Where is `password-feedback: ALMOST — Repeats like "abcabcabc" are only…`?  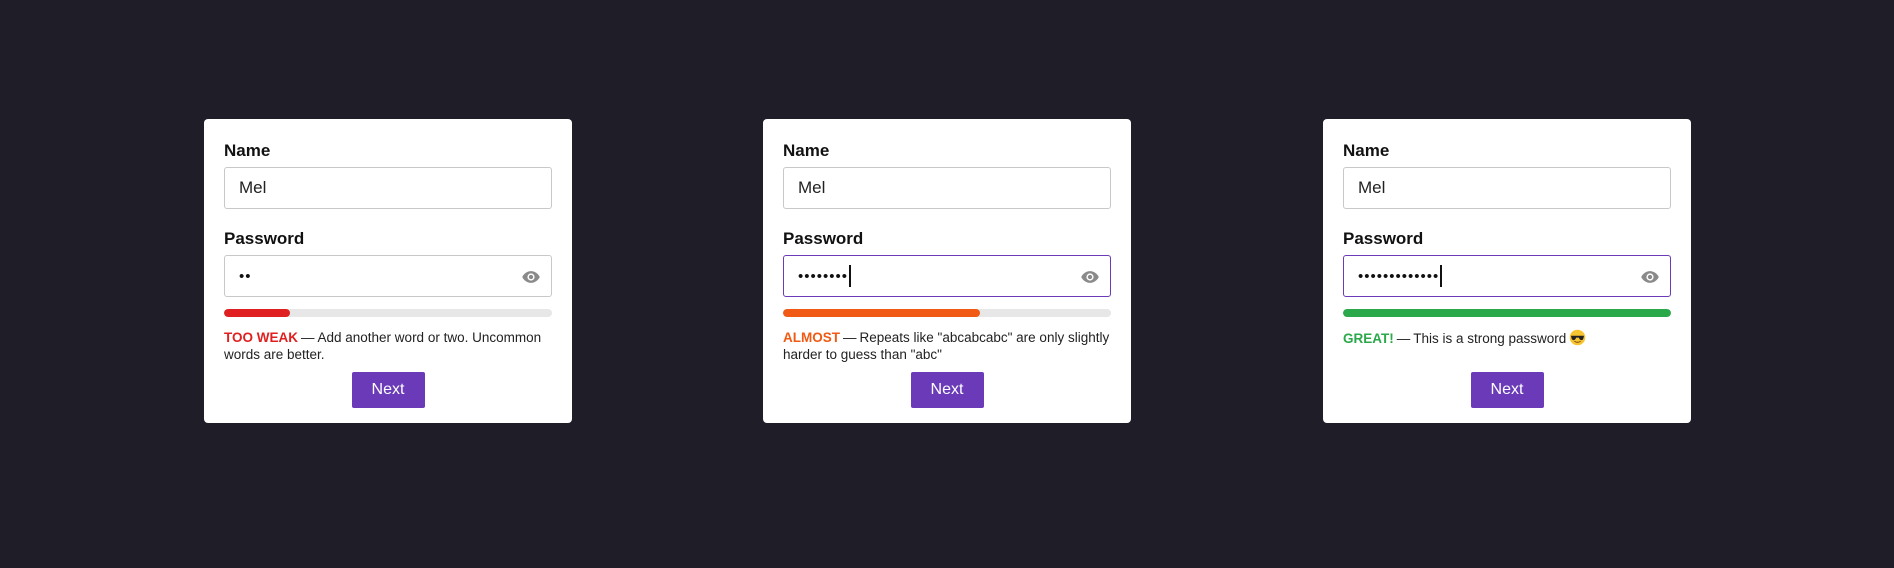
password-feedback: ALMOST — Repeats like "abcabcabc" are only… is located at coordinates (947, 346).